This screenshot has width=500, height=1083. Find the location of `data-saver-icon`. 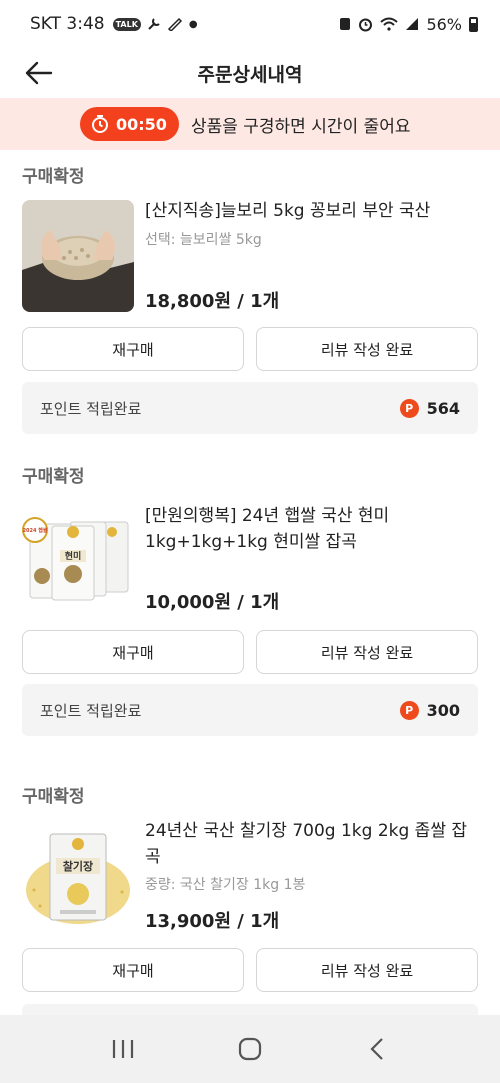

data-saver-icon is located at coordinates (345, 24).